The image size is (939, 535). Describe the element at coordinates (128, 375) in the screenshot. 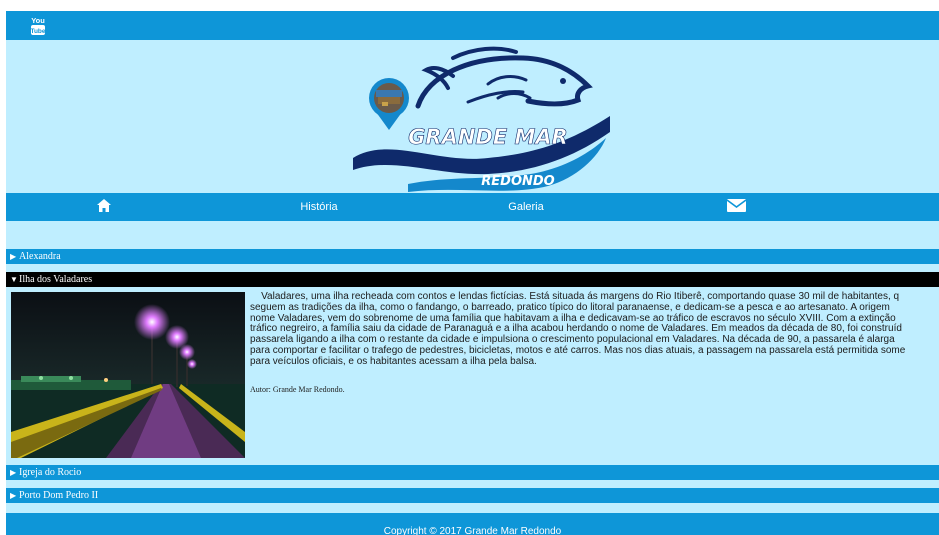

I see `night-bridge-photo` at that location.